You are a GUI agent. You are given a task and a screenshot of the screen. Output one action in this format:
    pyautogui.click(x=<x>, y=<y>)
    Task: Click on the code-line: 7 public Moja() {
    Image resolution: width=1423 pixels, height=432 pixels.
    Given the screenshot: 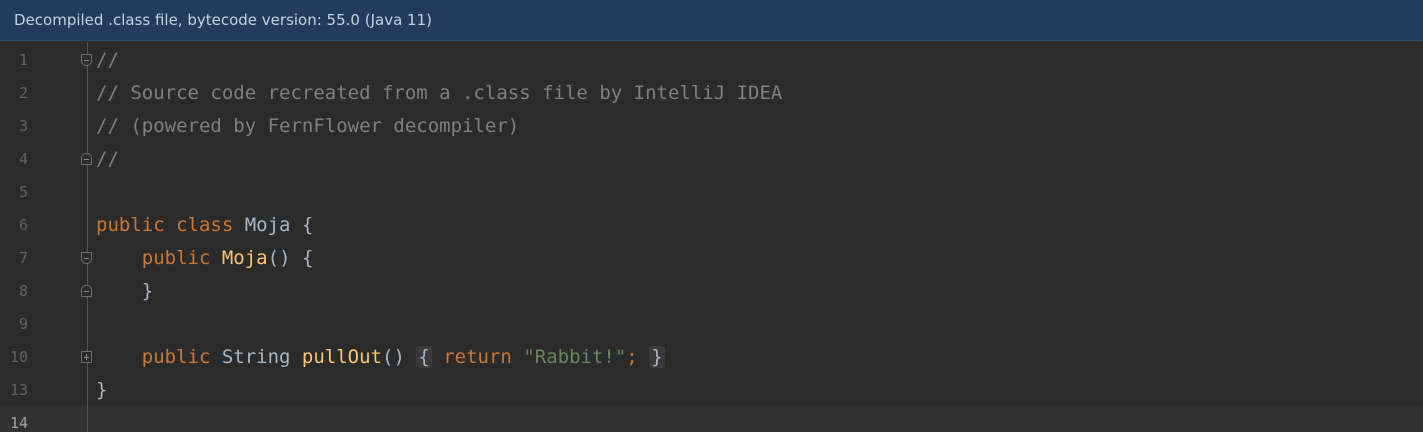 What is the action you would take?
    pyautogui.click(x=711, y=258)
    